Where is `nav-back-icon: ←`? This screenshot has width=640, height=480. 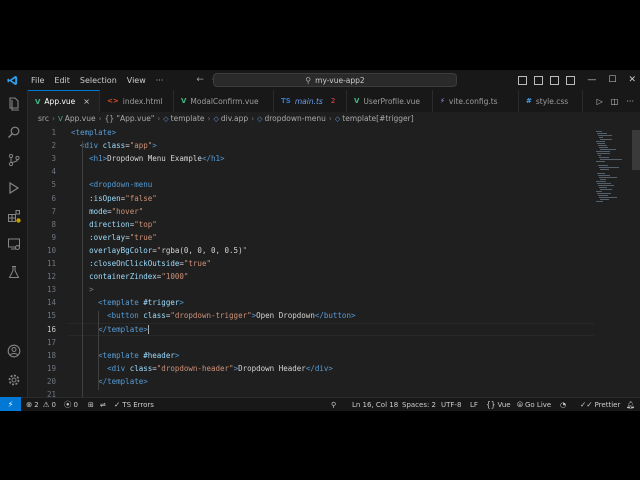
nav-back-icon: ← is located at coordinates (200, 80).